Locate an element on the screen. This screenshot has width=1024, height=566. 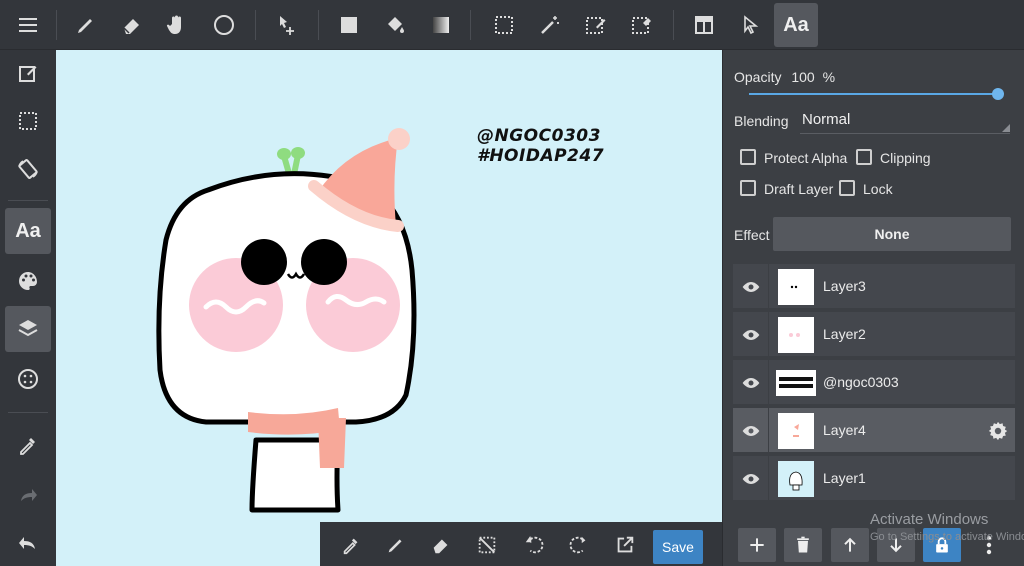
layer-name: Layer3 is located at coordinates (844, 286).